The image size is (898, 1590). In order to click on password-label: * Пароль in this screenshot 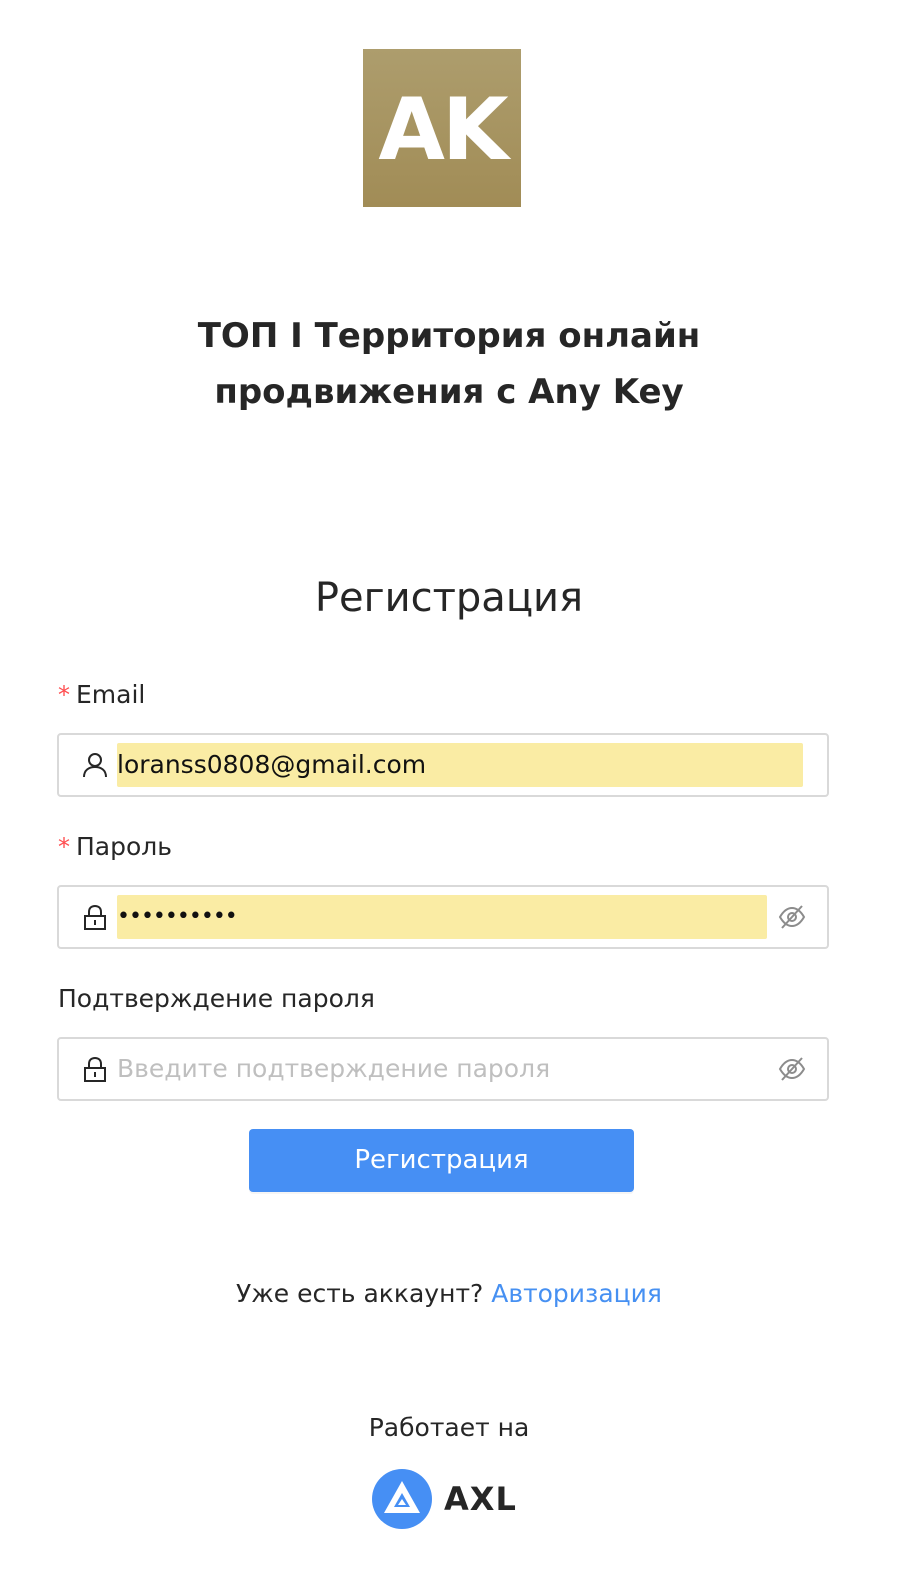, I will do `click(115, 847)`.